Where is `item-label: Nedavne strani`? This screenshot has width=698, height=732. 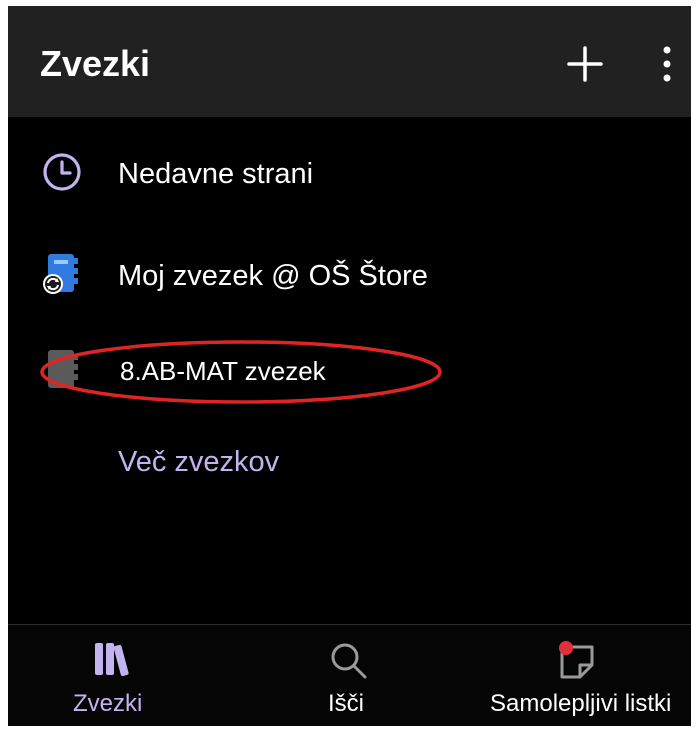 item-label: Nedavne strani is located at coordinates (216, 174).